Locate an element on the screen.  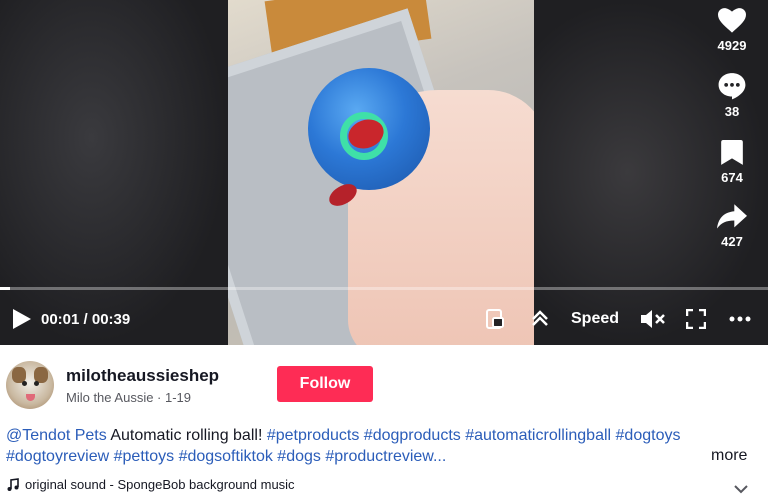
share-button: 427 is located at coordinates (732, 226).